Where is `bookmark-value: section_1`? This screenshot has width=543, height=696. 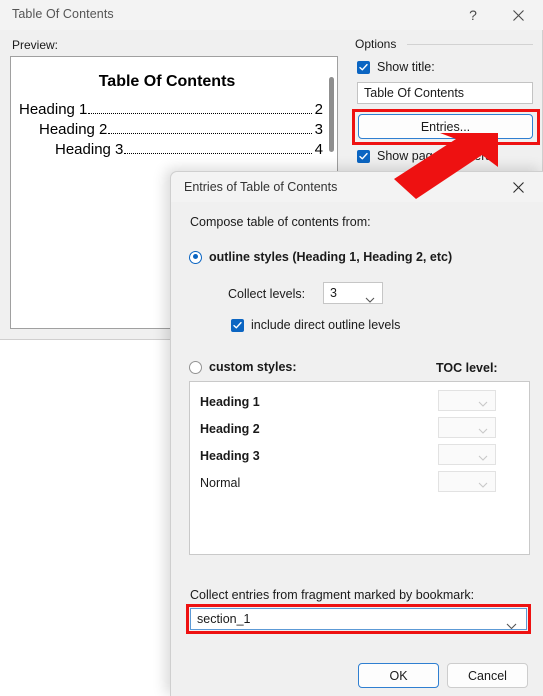 bookmark-value: section_1 is located at coordinates (224, 619).